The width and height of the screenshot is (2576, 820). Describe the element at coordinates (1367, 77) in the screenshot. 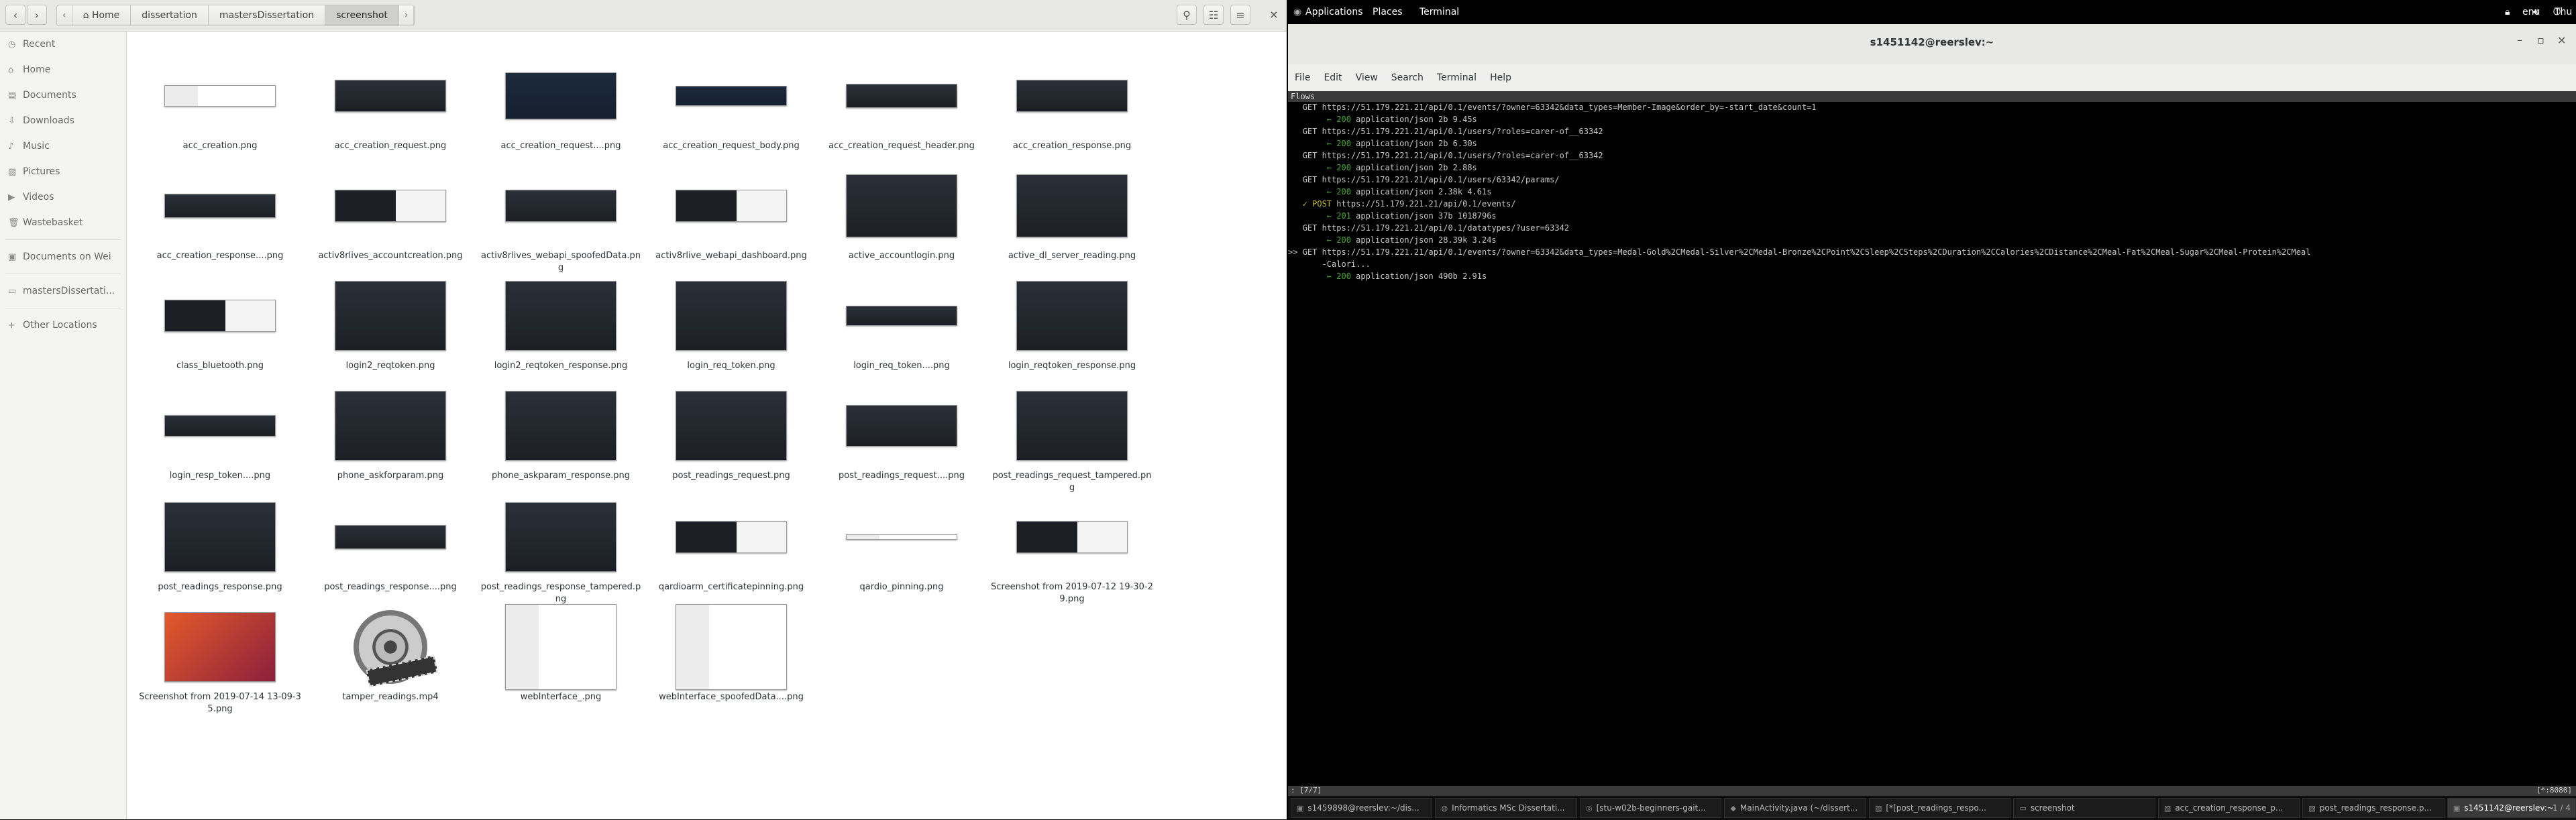

I see `terminal-menu-view: View` at that location.